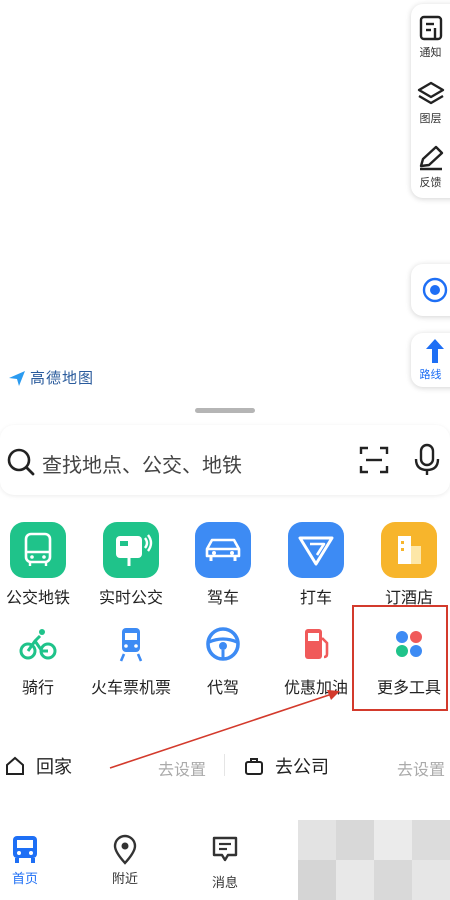 The width and height of the screenshot is (450, 900). I want to click on search-icon, so click(21, 462).